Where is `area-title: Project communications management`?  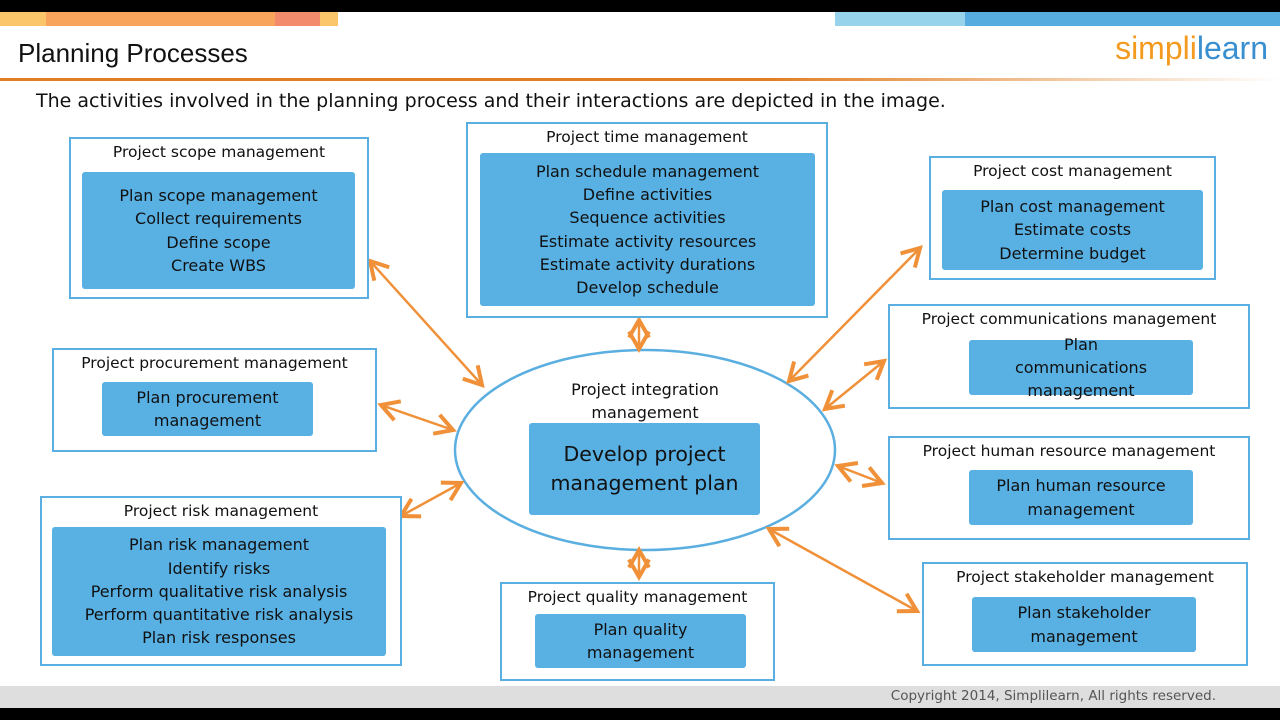
area-title: Project communications management is located at coordinates (1069, 319).